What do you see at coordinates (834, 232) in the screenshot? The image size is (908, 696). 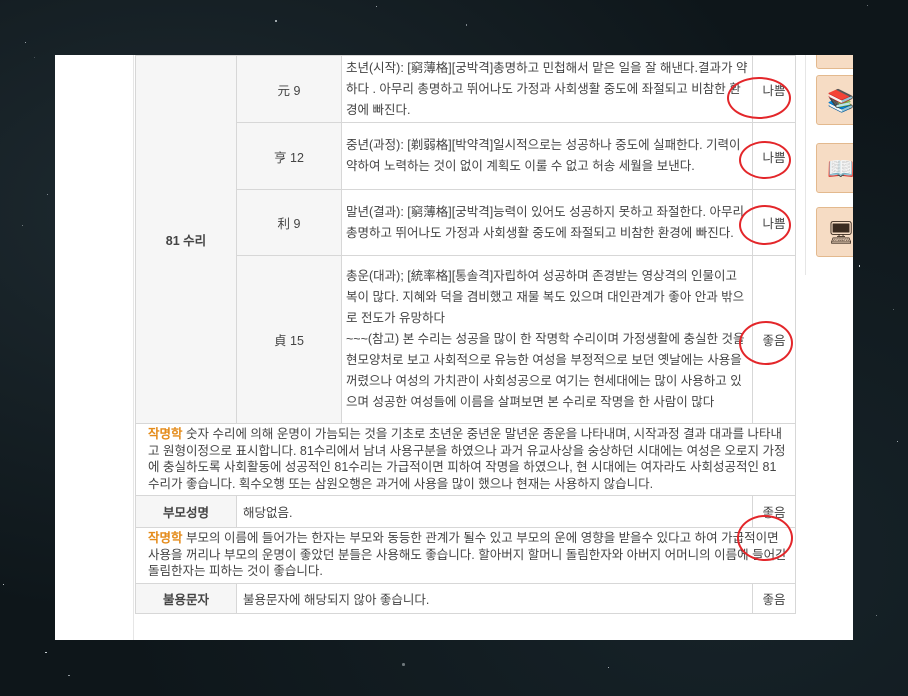 I see `computer-icon: 🖥` at bounding box center [834, 232].